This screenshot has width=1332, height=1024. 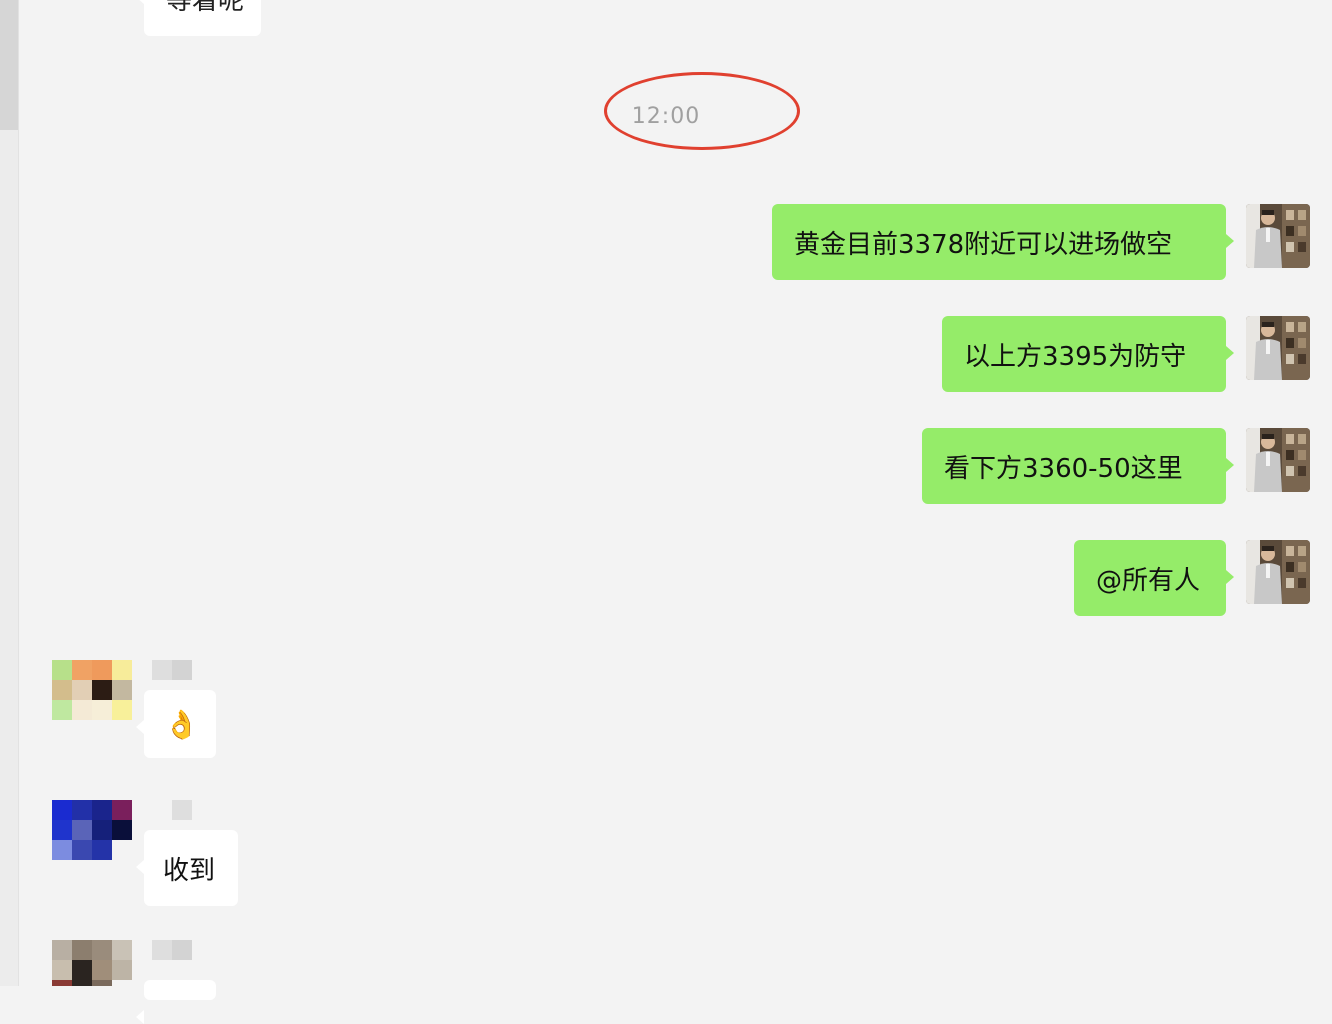 I want to click on message-text: 黄金目前3378附近可以进场做空, so click(x=983, y=244).